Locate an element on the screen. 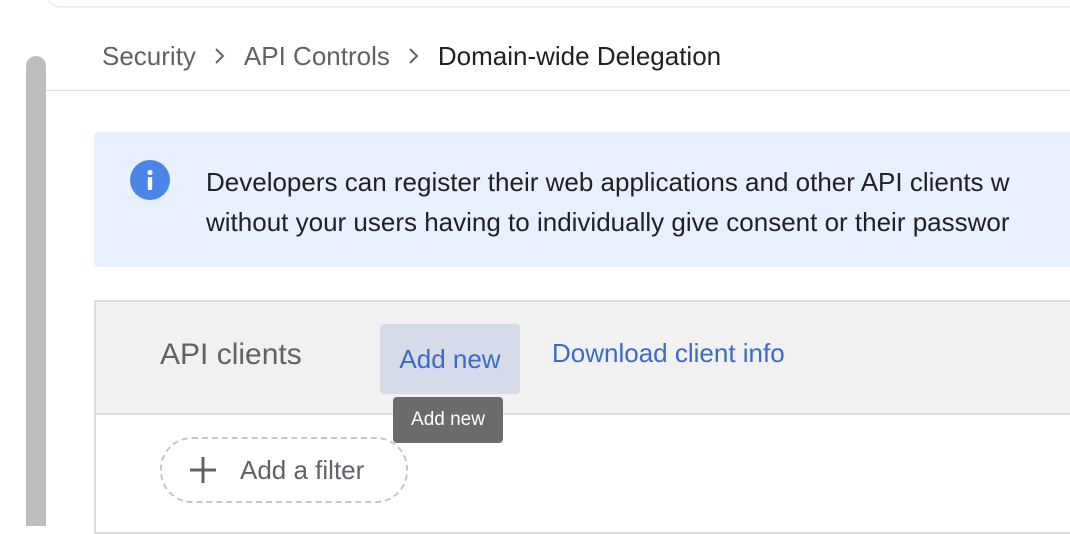  scrollbar is located at coordinates (36, 291).